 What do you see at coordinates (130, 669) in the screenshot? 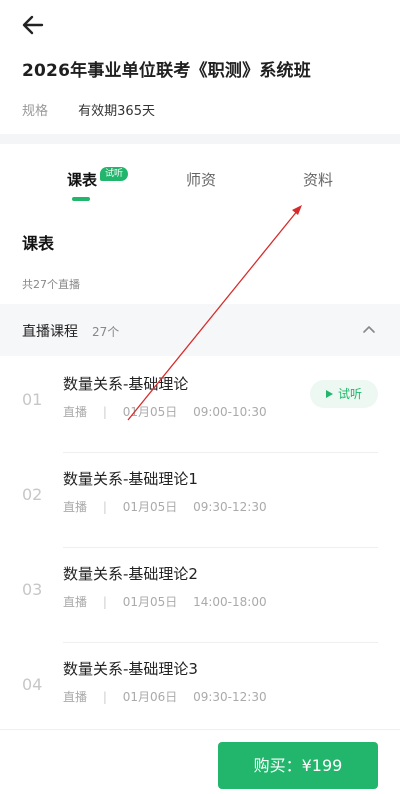
I see `lesson-name: 数量关系-基础理论3` at bounding box center [130, 669].